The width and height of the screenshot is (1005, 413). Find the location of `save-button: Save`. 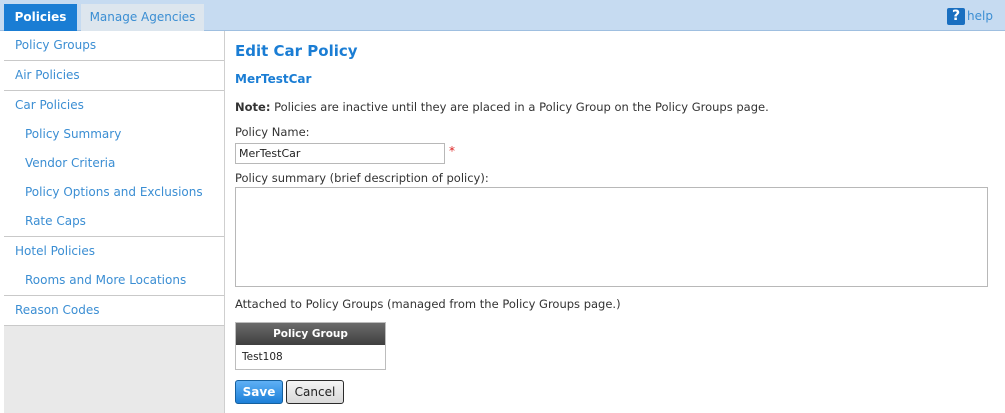

save-button: Save is located at coordinates (259, 392).